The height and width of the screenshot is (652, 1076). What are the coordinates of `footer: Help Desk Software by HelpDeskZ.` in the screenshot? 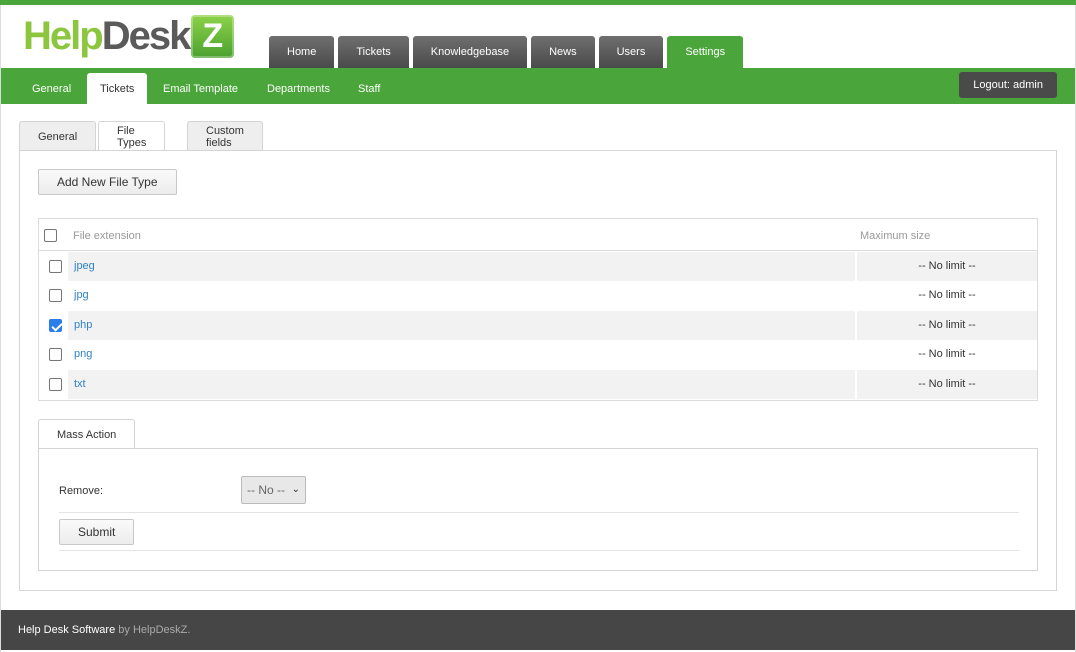 It's located at (538, 630).